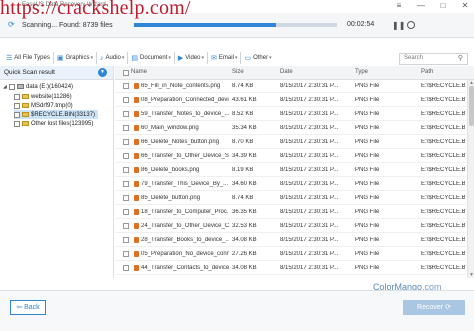 The height and width of the screenshot is (331, 474). I want to click on filter-other: ▭ Other ▾, so click(257, 58).